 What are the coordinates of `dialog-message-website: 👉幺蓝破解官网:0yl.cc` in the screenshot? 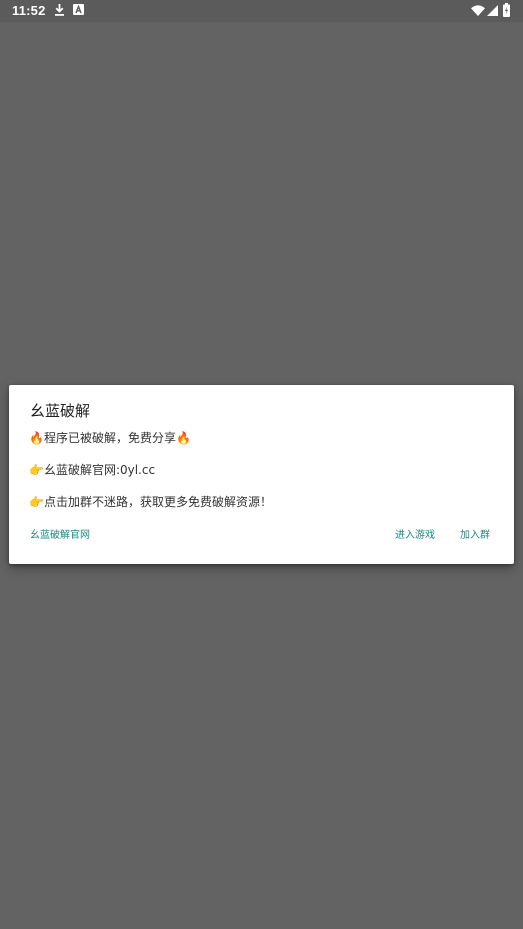 It's located at (92, 470).